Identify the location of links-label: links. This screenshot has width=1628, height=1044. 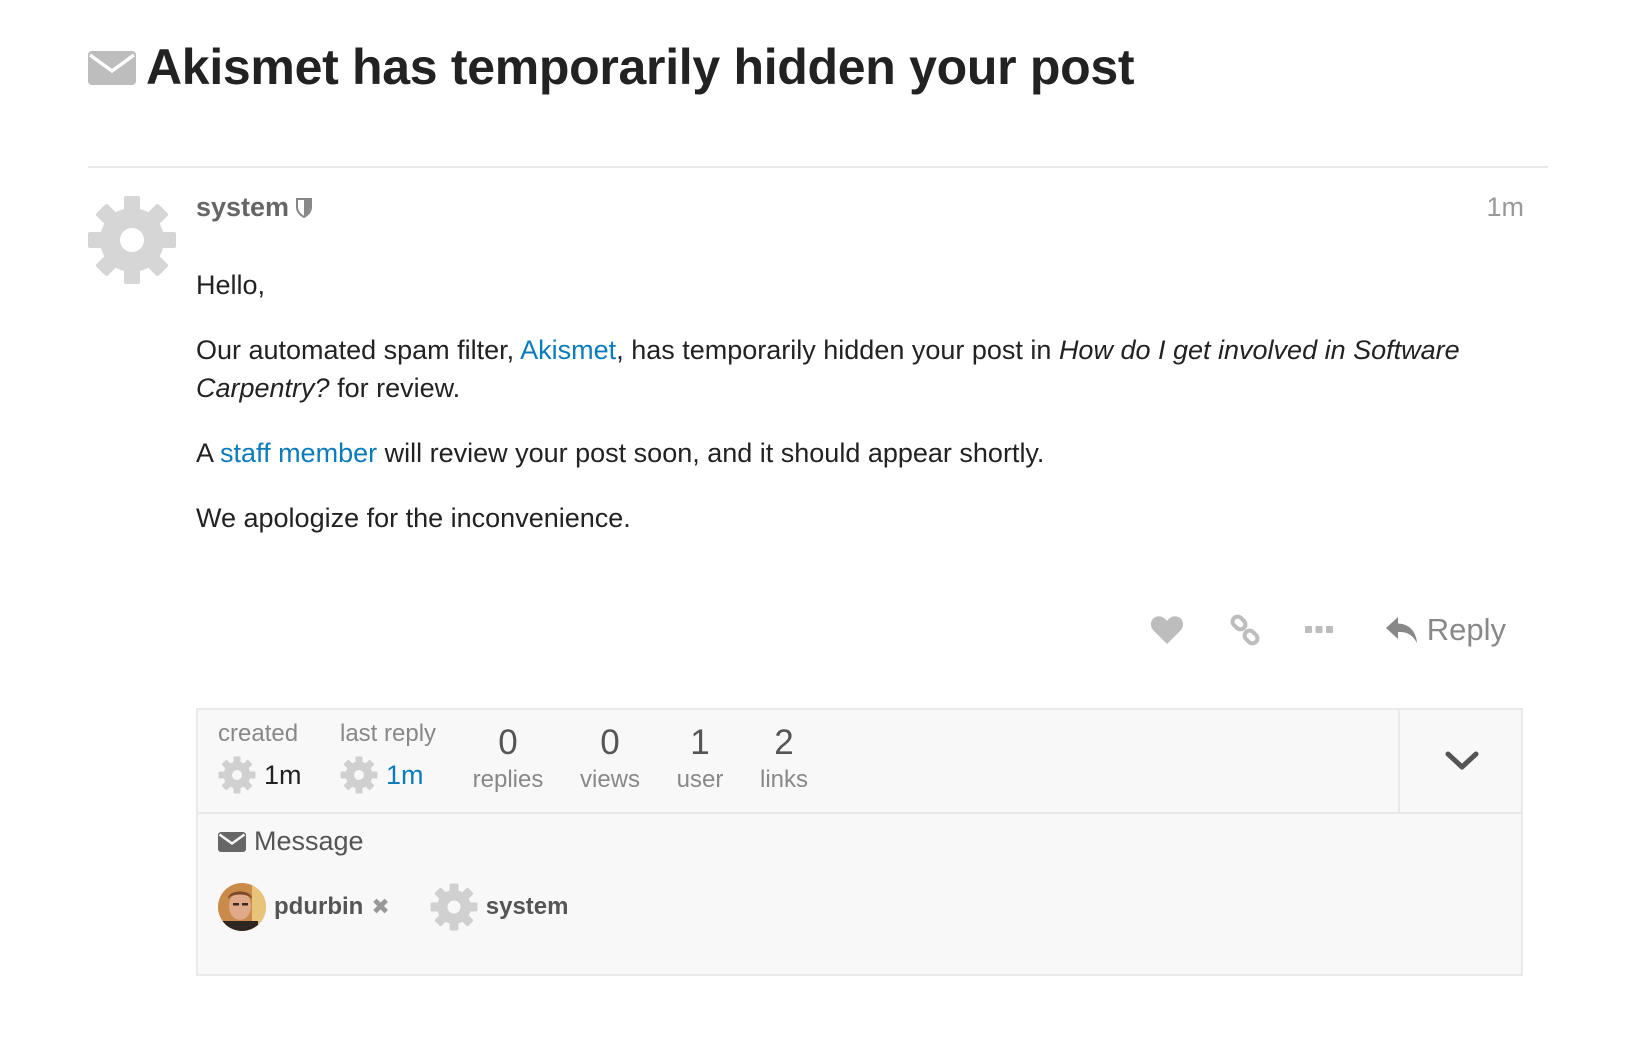
(783, 779).